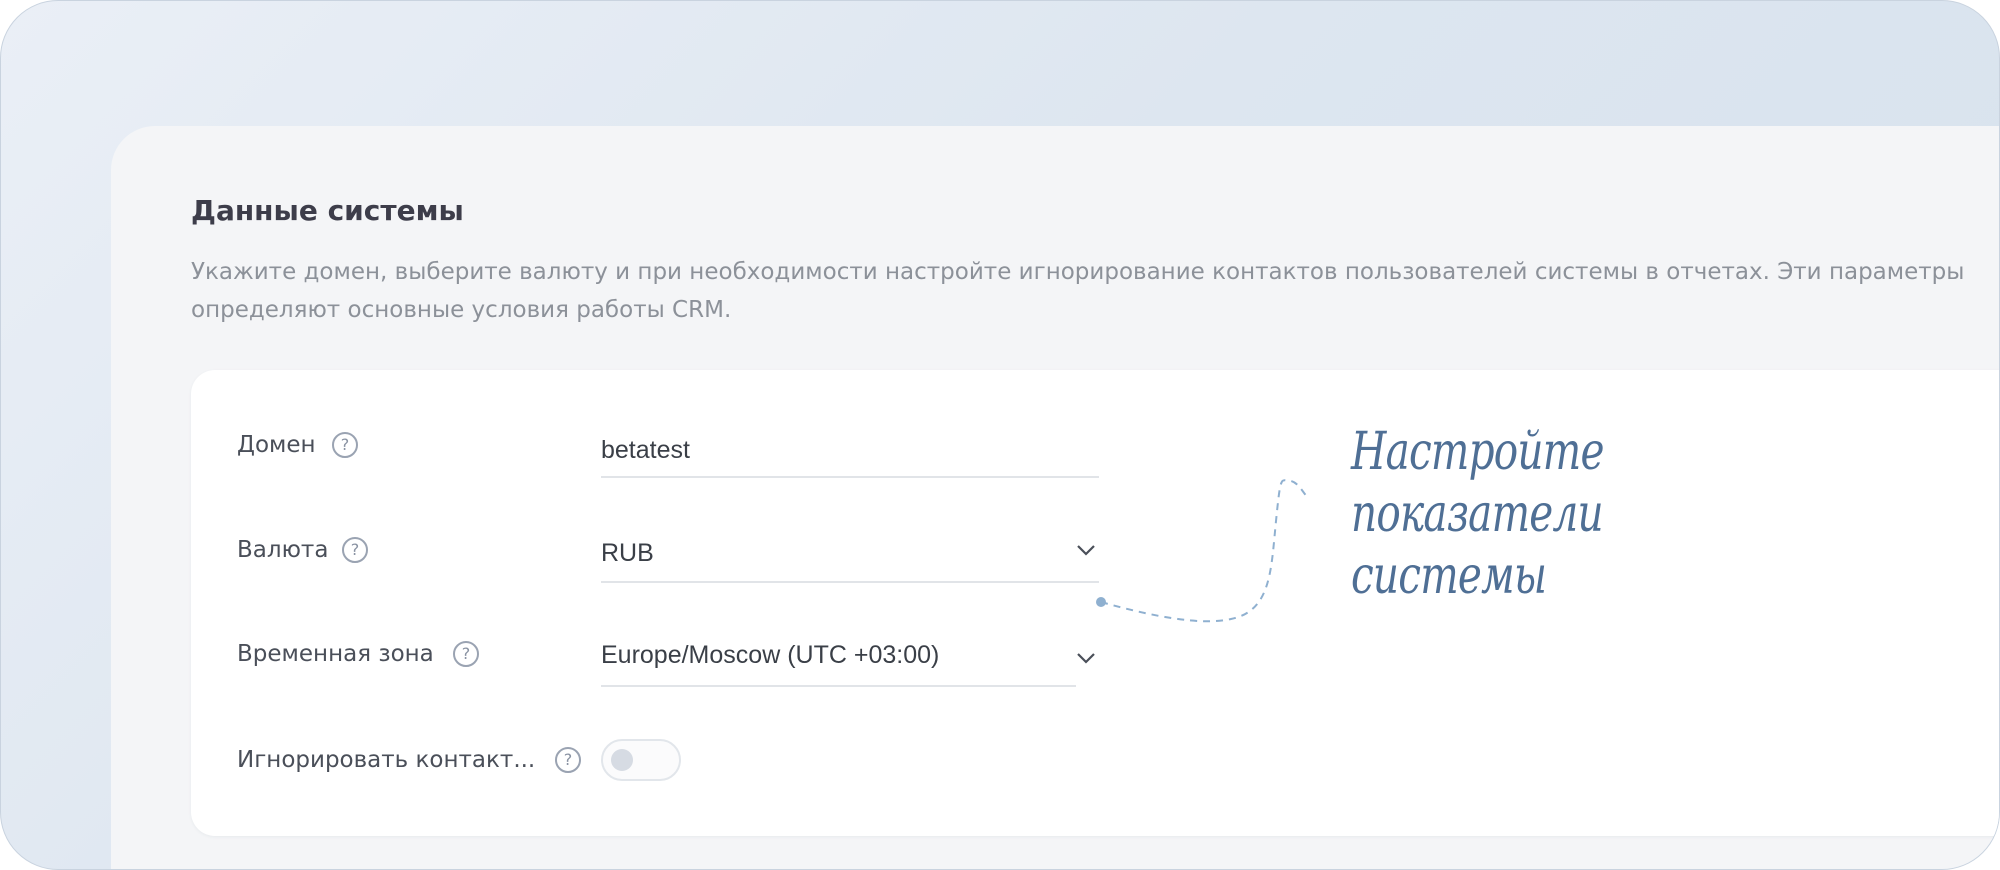 Image resolution: width=2000 pixels, height=870 pixels. Describe the element at coordinates (770, 655) in the screenshot. I see `timezone-value: Europe/Moscow (UTC +03:00)` at that location.